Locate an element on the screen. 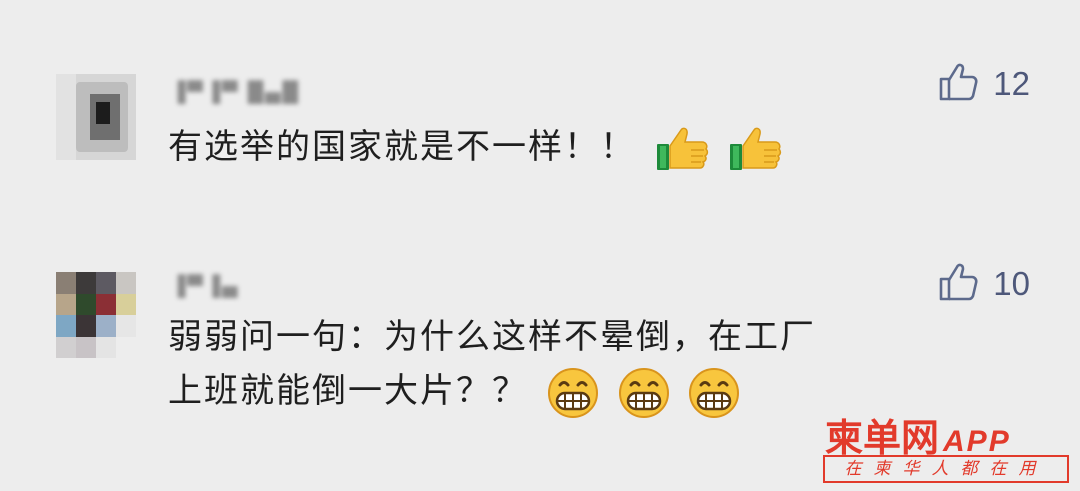 The width and height of the screenshot is (1080, 491). like-count: 12 is located at coordinates (1011, 83).